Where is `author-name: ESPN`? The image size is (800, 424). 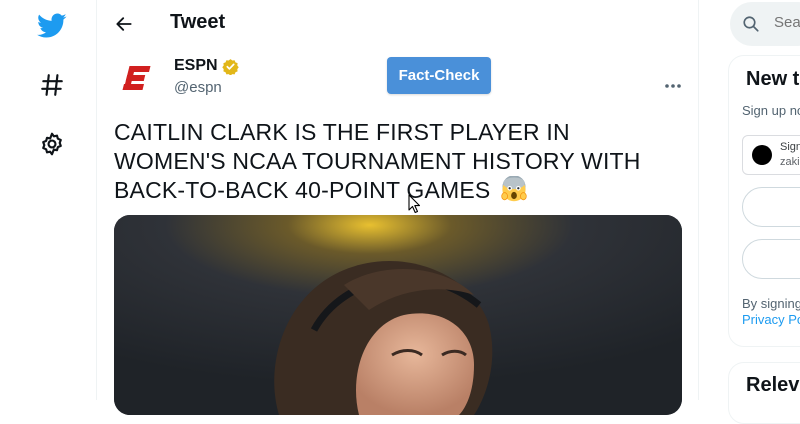 author-name: ESPN is located at coordinates (206, 66).